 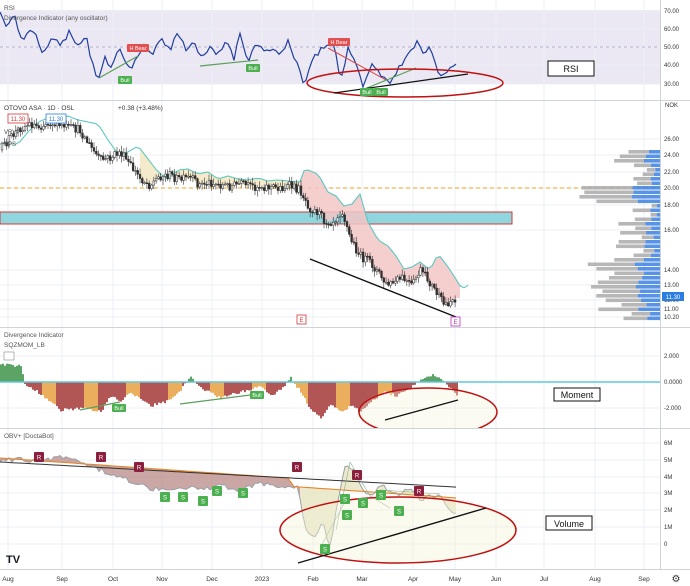 I want to click on rsi-tag-label: H Bear, so click(x=338, y=43).